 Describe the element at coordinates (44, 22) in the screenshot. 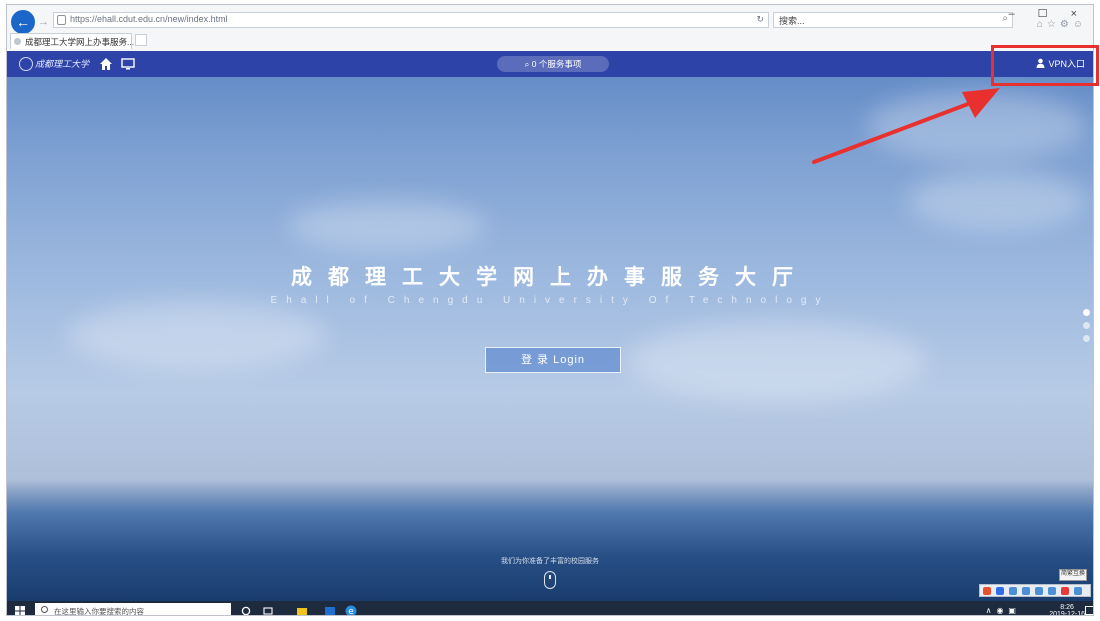

I see `forward-arrow-icon: →` at that location.